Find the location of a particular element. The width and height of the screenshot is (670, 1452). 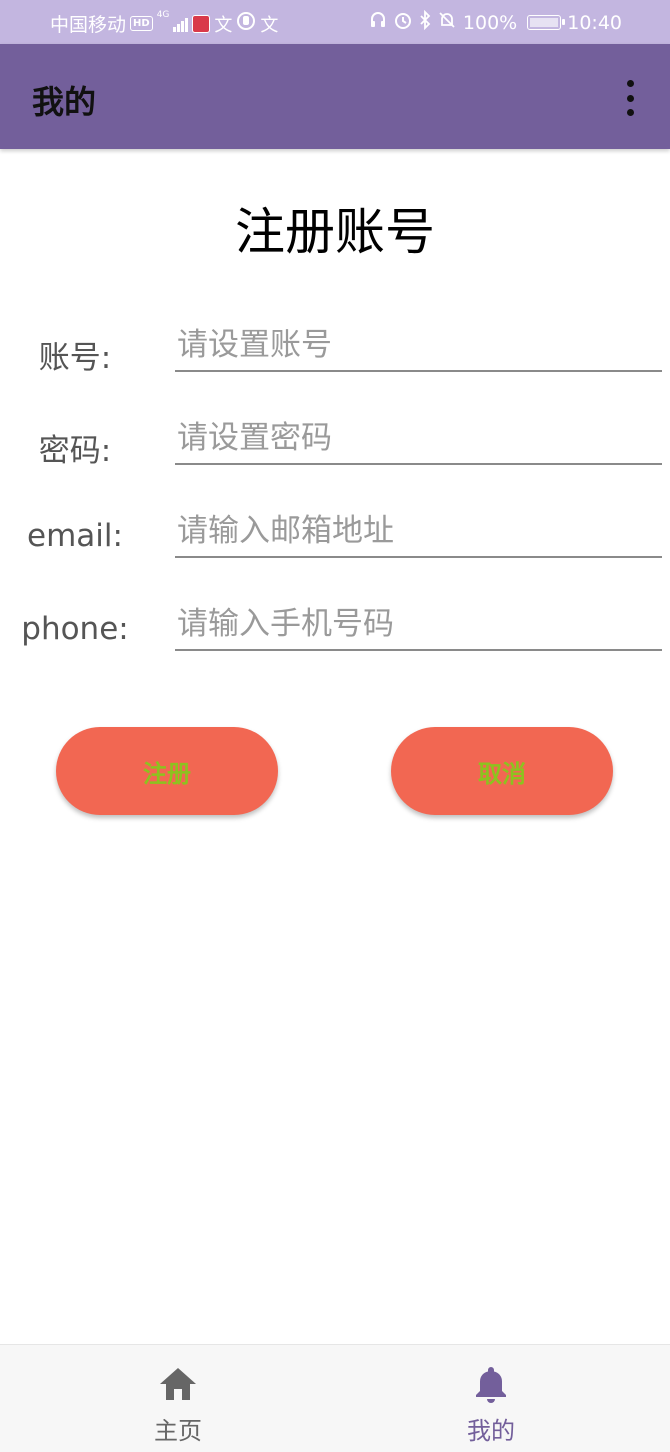

nav-item-mine: 我的 is located at coordinates (491, 1398).